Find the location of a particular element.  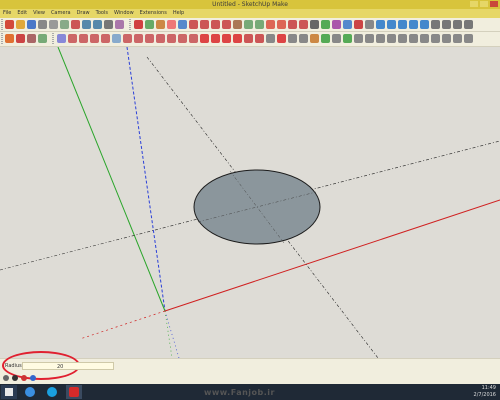

maximize-button is located at coordinates (484, 4).